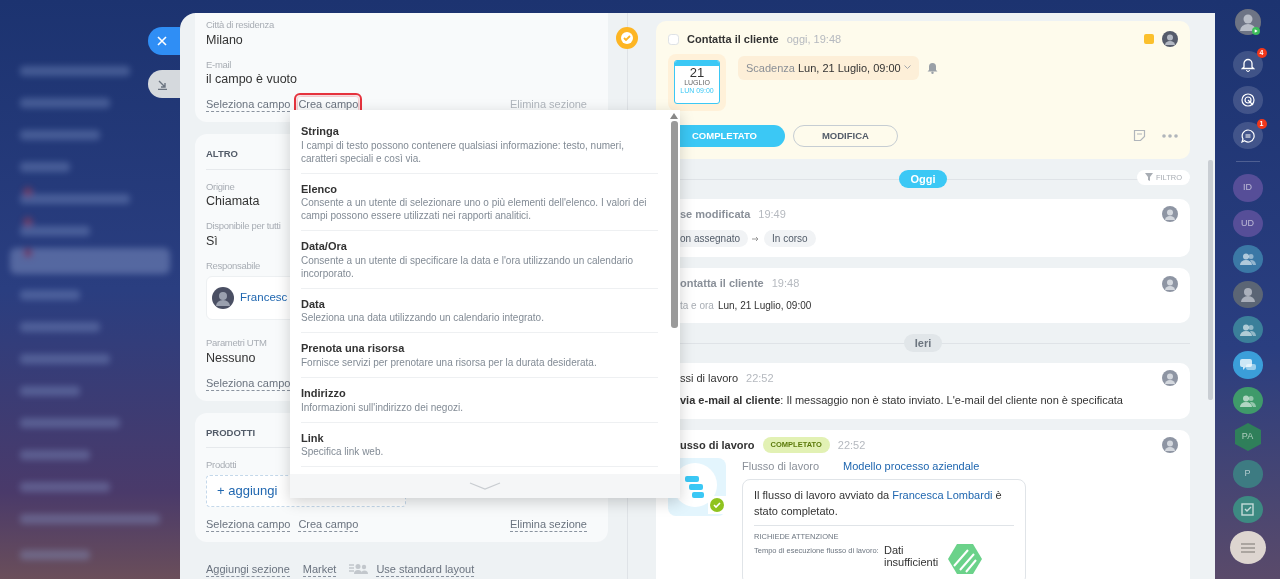 The width and height of the screenshot is (1280, 579). Describe the element at coordinates (902, 401) in the screenshot. I see `message-text: via e-mail al cliente: Il messaggio non è stato inviato. L'e-mail del cliente non è specificata` at that location.